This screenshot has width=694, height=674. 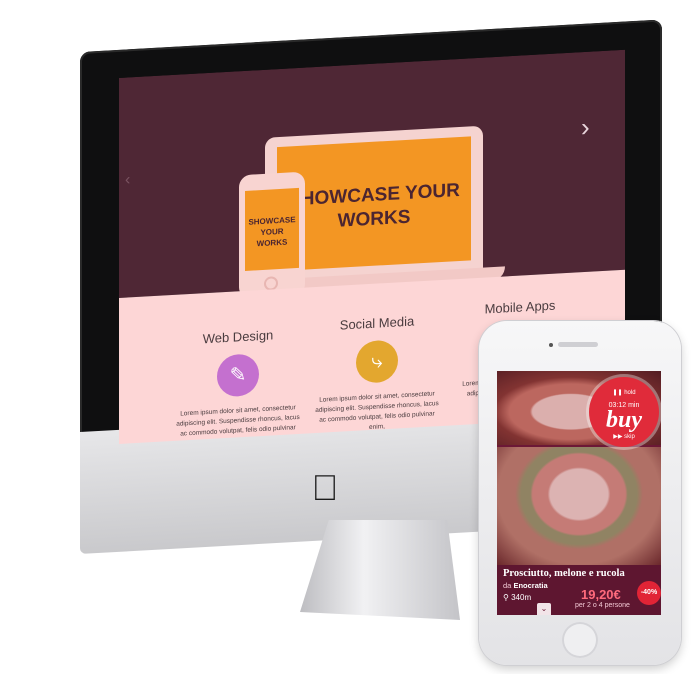 What do you see at coordinates (544, 609) in the screenshot?
I see `chevron-down-icon: ⌄` at bounding box center [544, 609].